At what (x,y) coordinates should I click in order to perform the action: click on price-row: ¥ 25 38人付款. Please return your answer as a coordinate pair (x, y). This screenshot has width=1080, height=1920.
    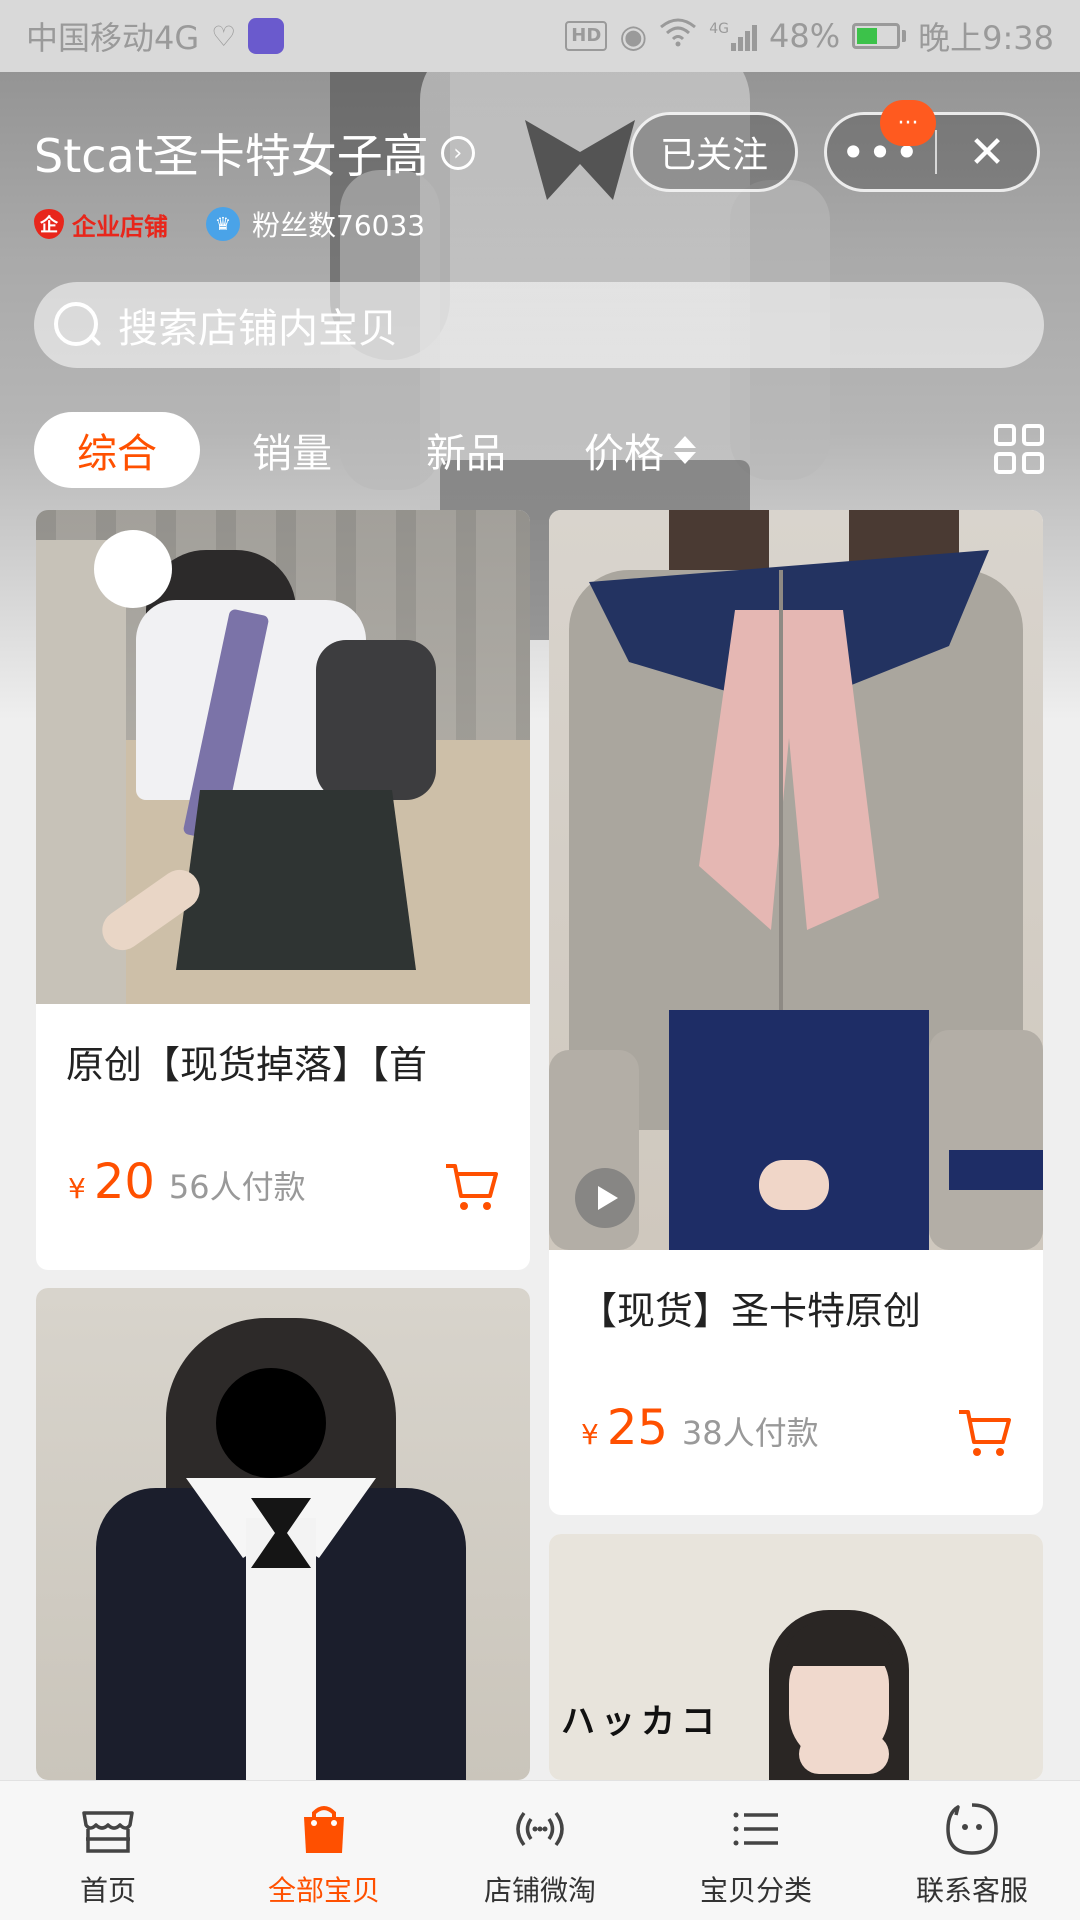
    Looking at the image, I should click on (796, 1435).